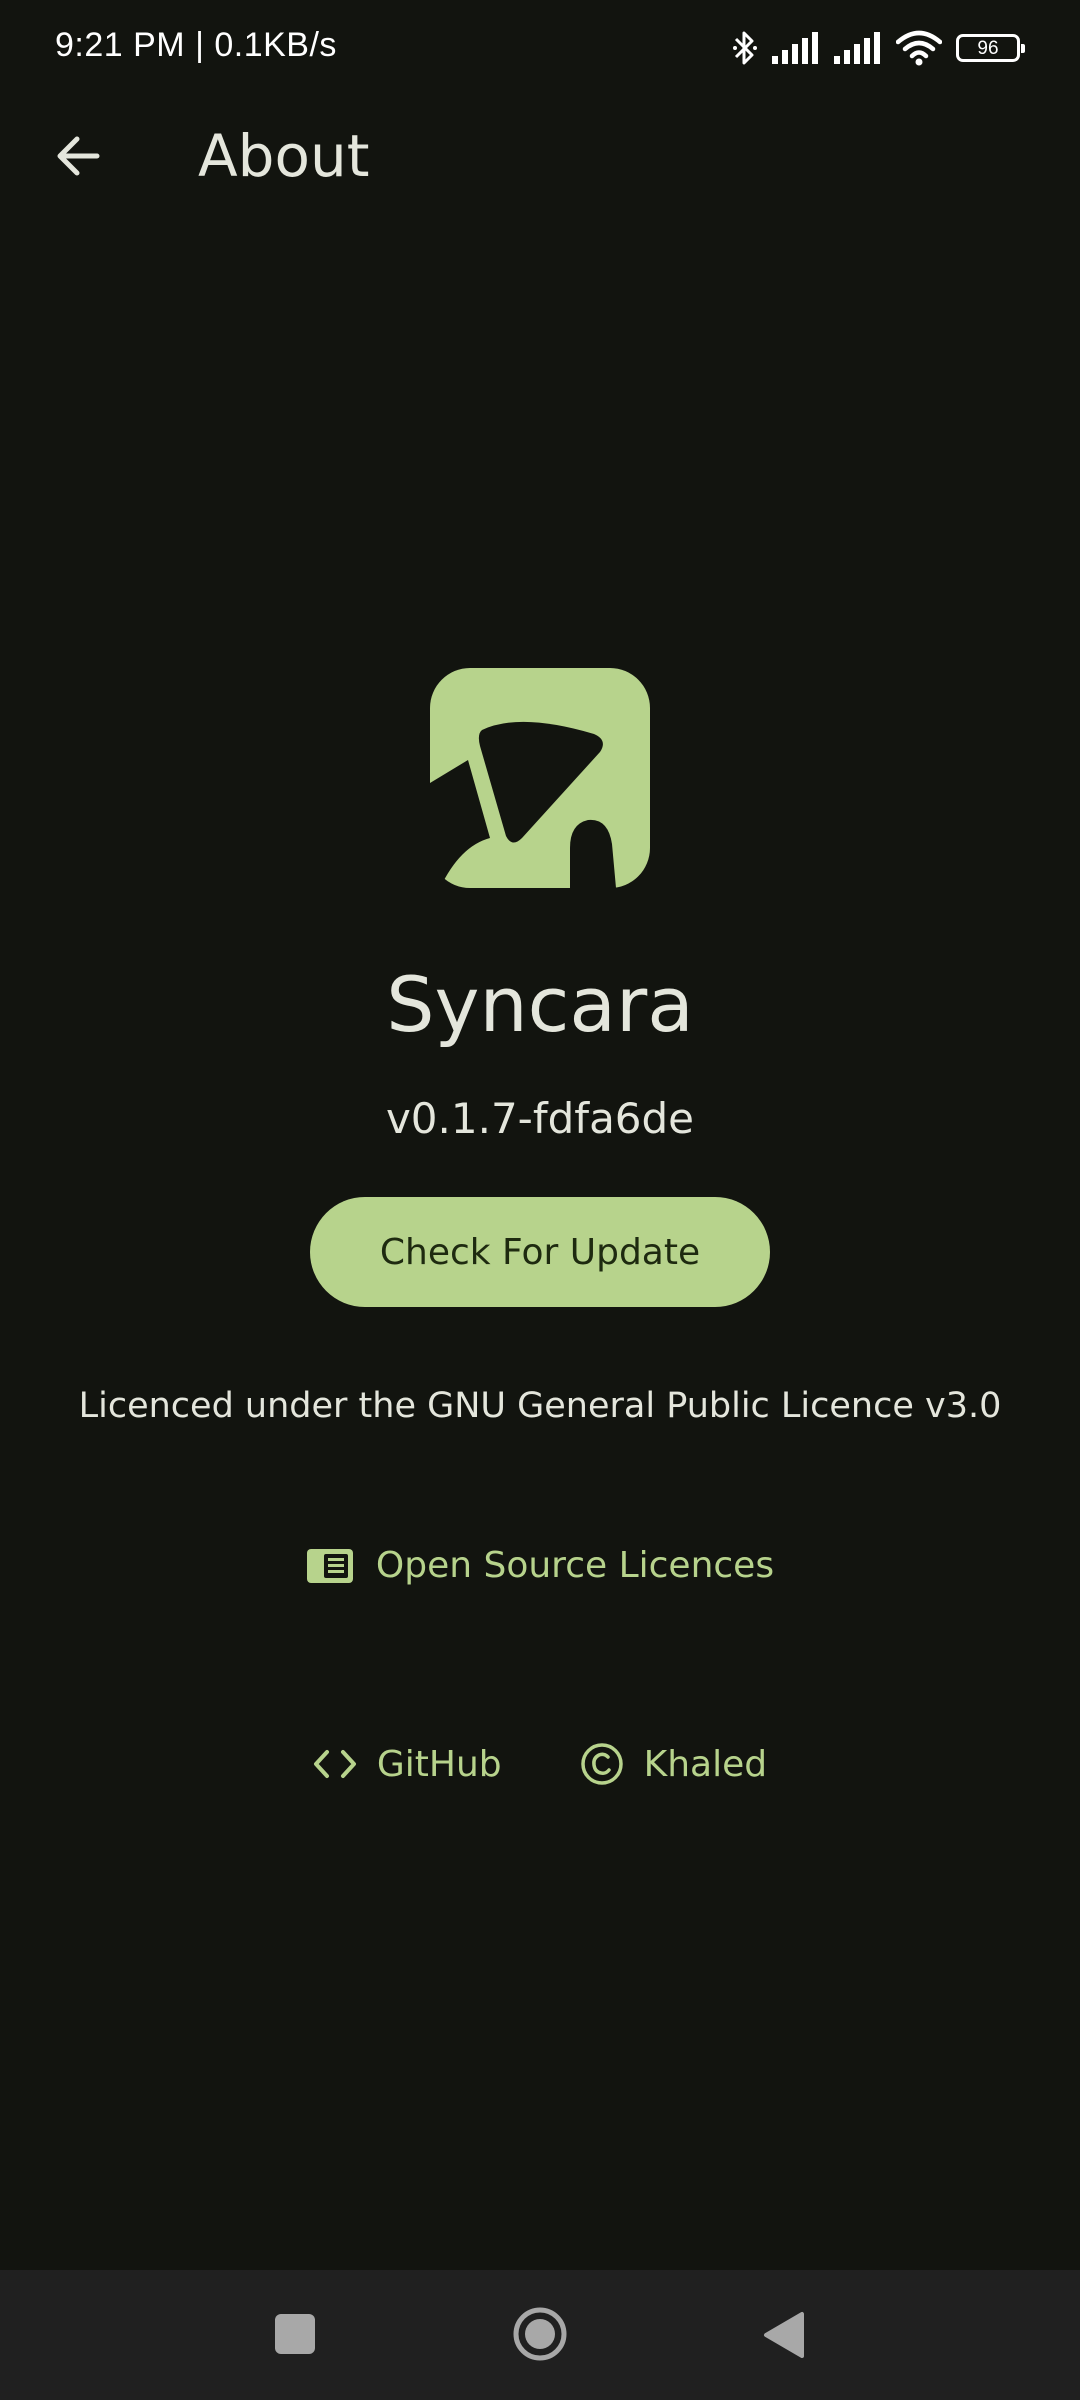 This screenshot has height=2400, width=1080. Describe the element at coordinates (196, 45) in the screenshot. I see `status-time: 9:21 PM | 0.1KB/s` at that location.